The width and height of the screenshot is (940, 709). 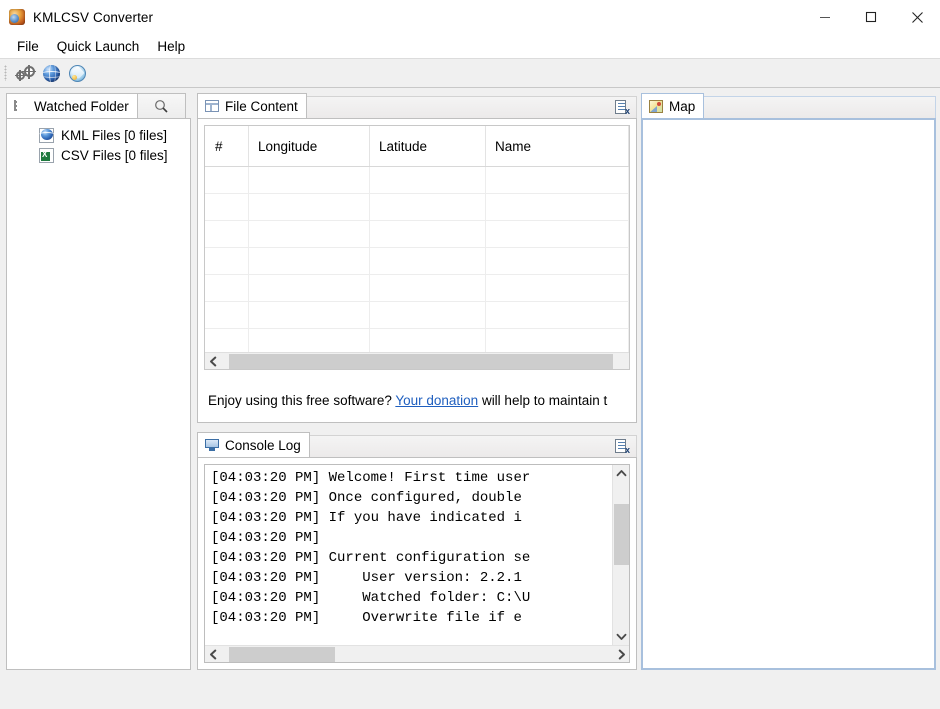 I want to click on tree-item-kml-files: KML Files [0 files], so click(x=98, y=135).